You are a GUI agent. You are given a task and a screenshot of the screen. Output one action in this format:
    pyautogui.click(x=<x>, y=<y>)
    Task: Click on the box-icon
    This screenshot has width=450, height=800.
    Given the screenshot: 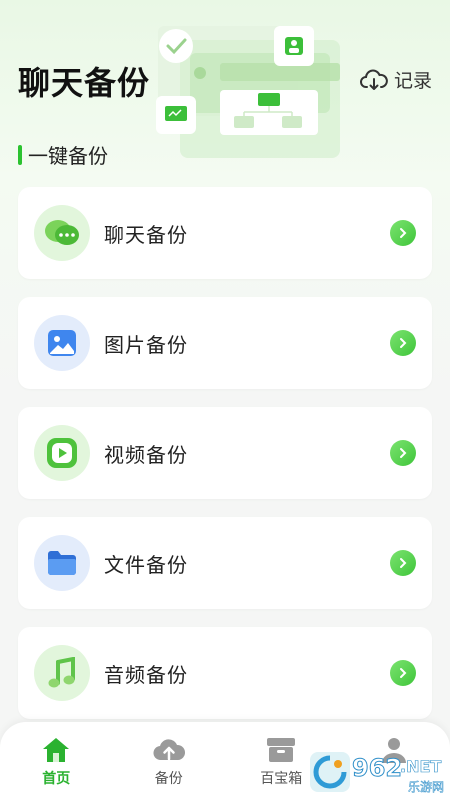 What is the action you would take?
    pyautogui.click(x=281, y=750)
    